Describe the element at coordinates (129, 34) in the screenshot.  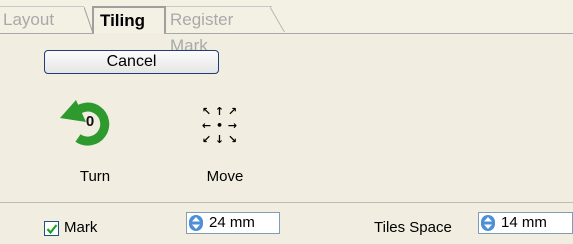
I see `active-tab-gap` at that location.